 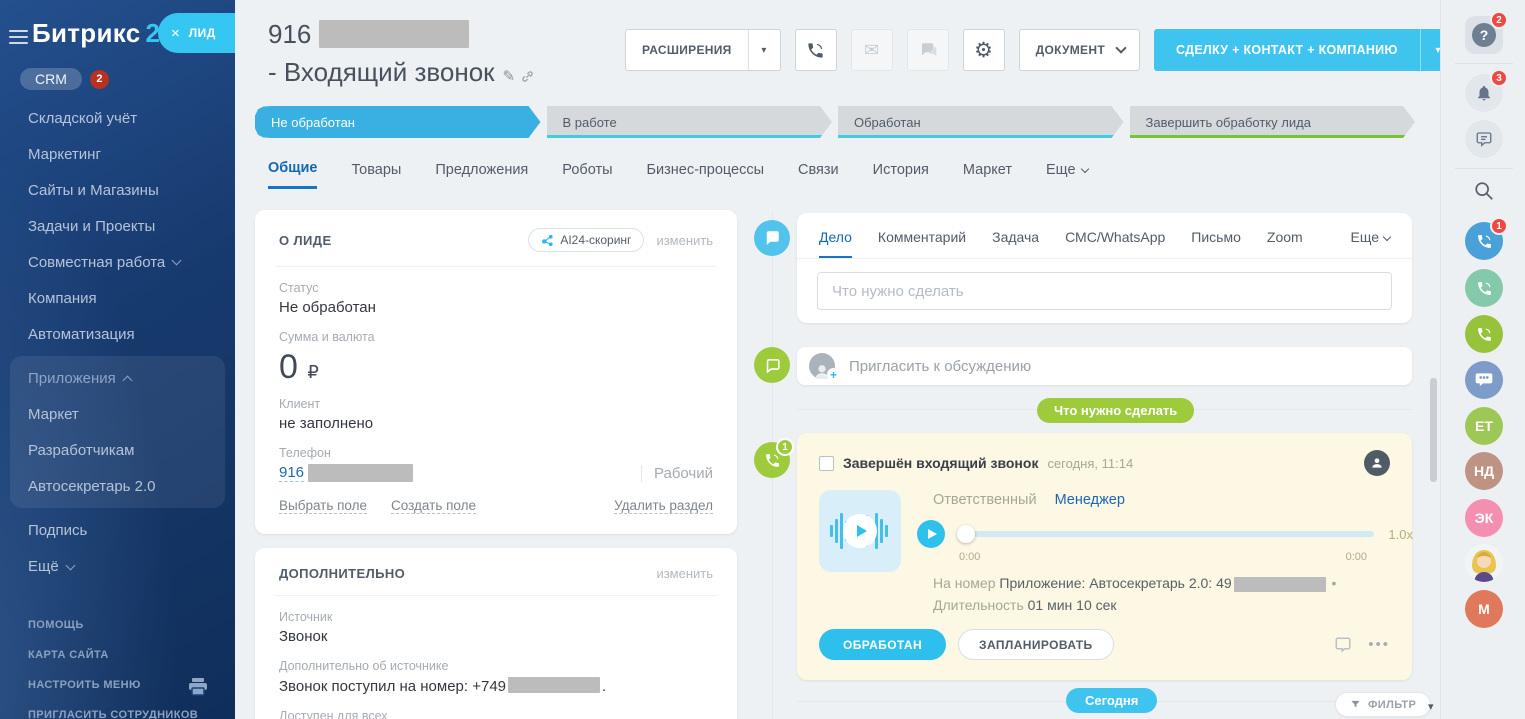 I want to click on edit-lead-link: изменить, so click(x=684, y=240).